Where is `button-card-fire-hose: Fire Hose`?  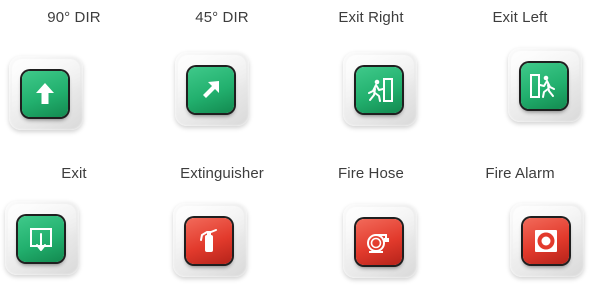
button-card-fire-hose: Fire Hose is located at coordinates (371, 222).